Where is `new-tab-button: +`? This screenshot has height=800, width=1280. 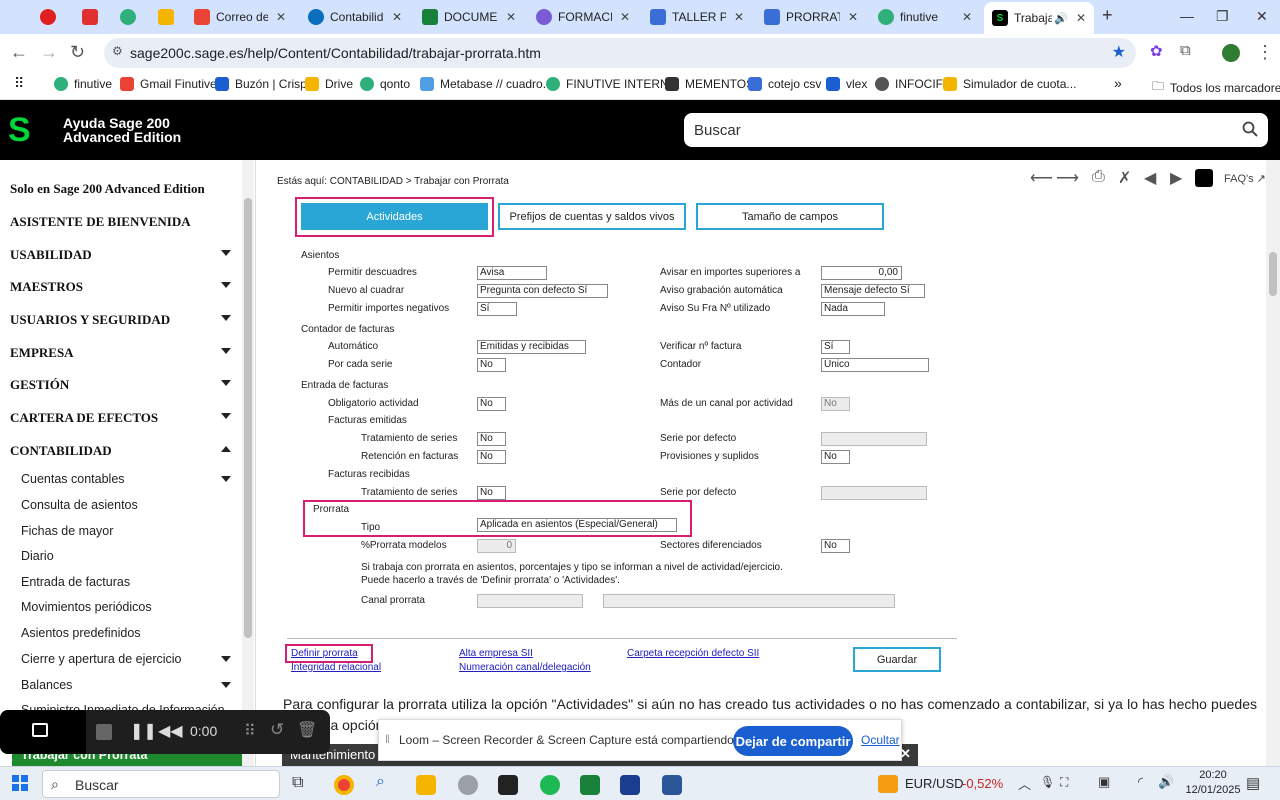
new-tab-button: + is located at coordinates (1107, 15).